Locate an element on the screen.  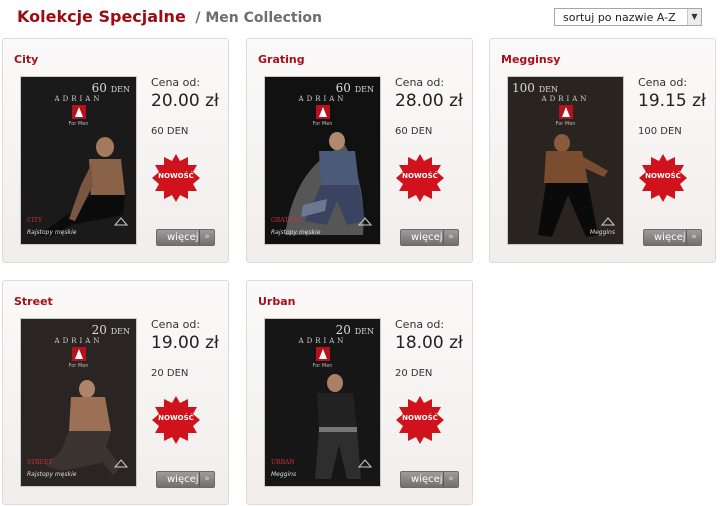
product-name: Urban is located at coordinates (277, 301).